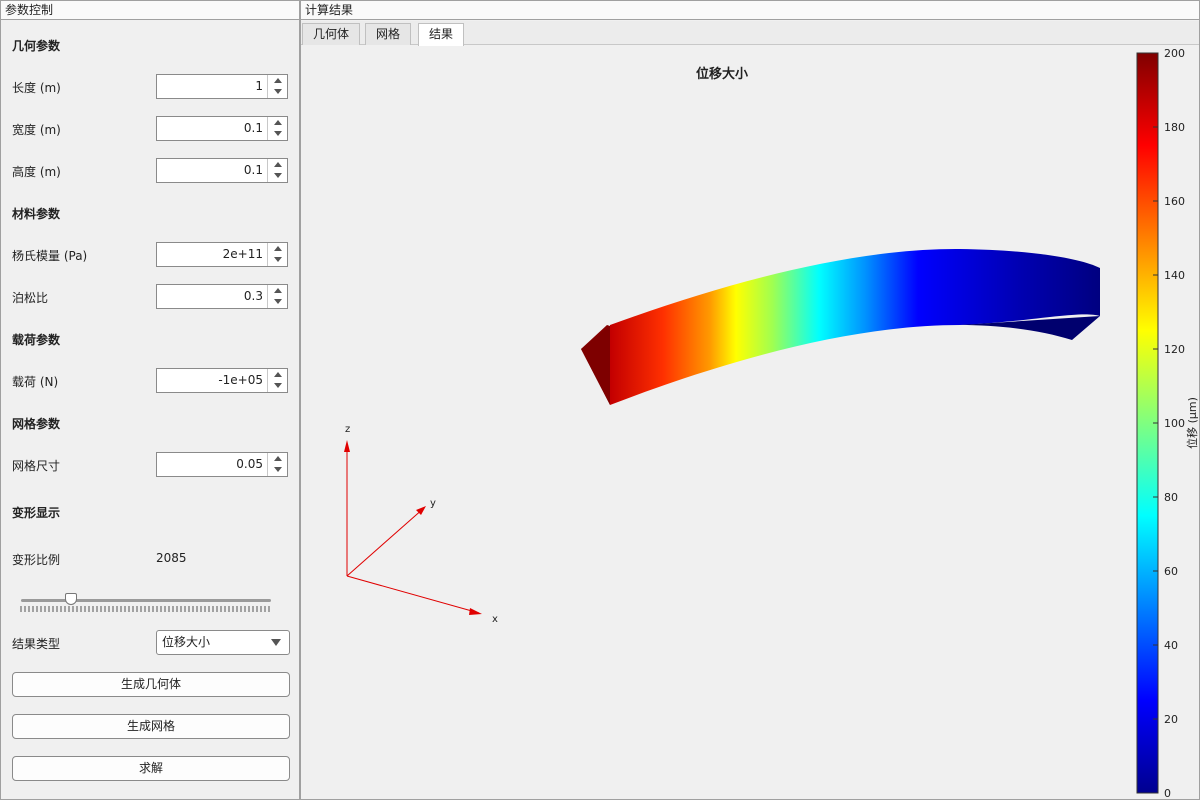  What do you see at coordinates (1192, 423) in the screenshot?
I see `colorbar-label: 位移 (μm)` at bounding box center [1192, 423].